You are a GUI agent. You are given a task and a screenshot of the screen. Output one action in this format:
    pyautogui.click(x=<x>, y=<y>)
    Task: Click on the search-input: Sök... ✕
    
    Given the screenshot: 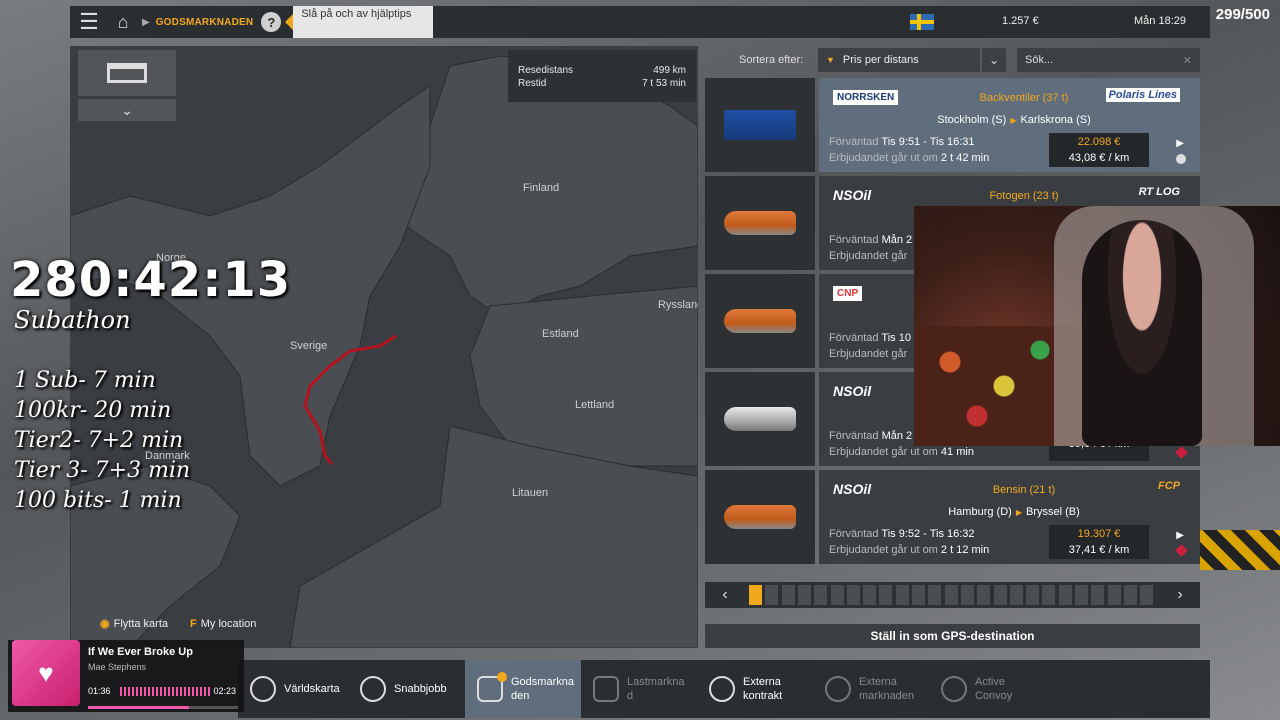 What is the action you would take?
    pyautogui.click(x=1108, y=60)
    